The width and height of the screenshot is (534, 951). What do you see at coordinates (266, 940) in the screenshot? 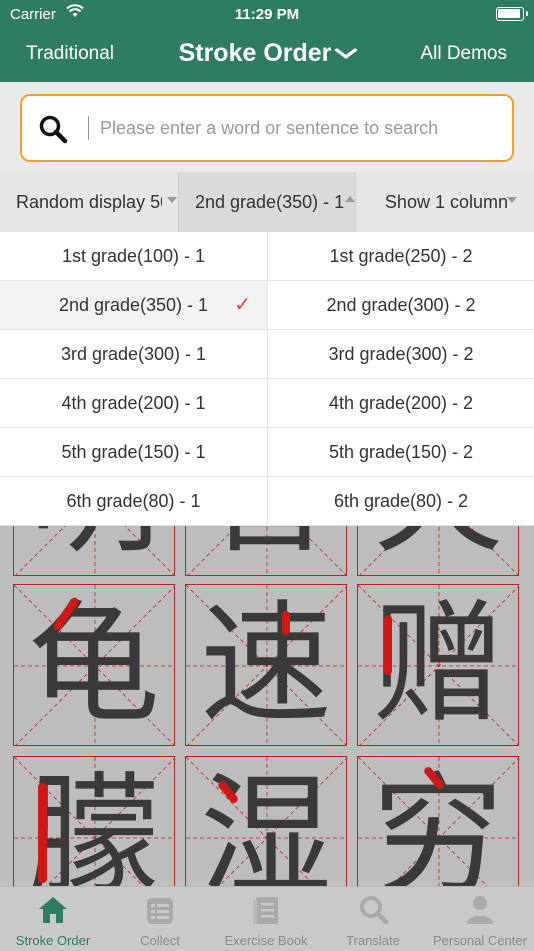
I see `tab-label: Exercise Book` at bounding box center [266, 940].